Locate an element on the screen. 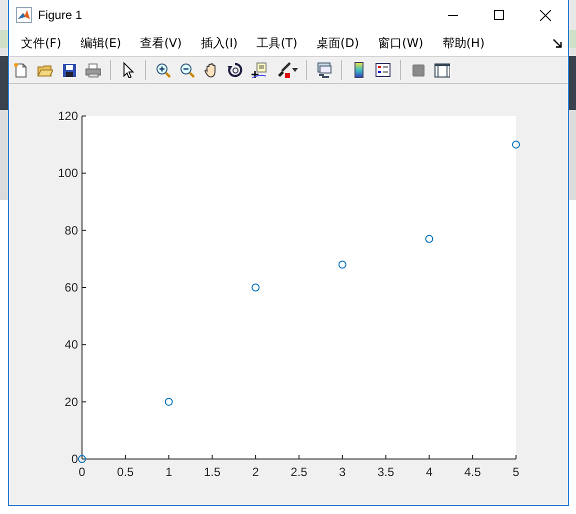 The image size is (576, 514). menu-item: 窗口(W) is located at coordinates (401, 43).